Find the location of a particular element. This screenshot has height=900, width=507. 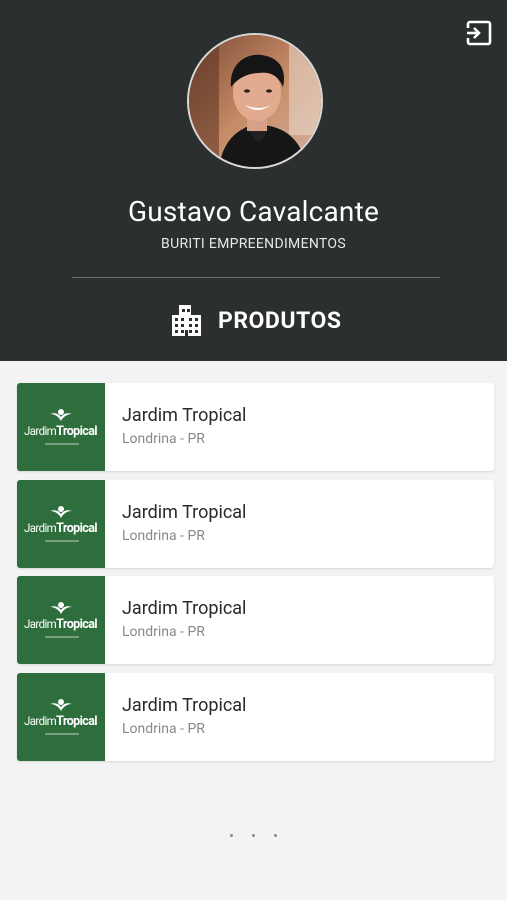

section-header: PRODUTOS is located at coordinates (255, 320).